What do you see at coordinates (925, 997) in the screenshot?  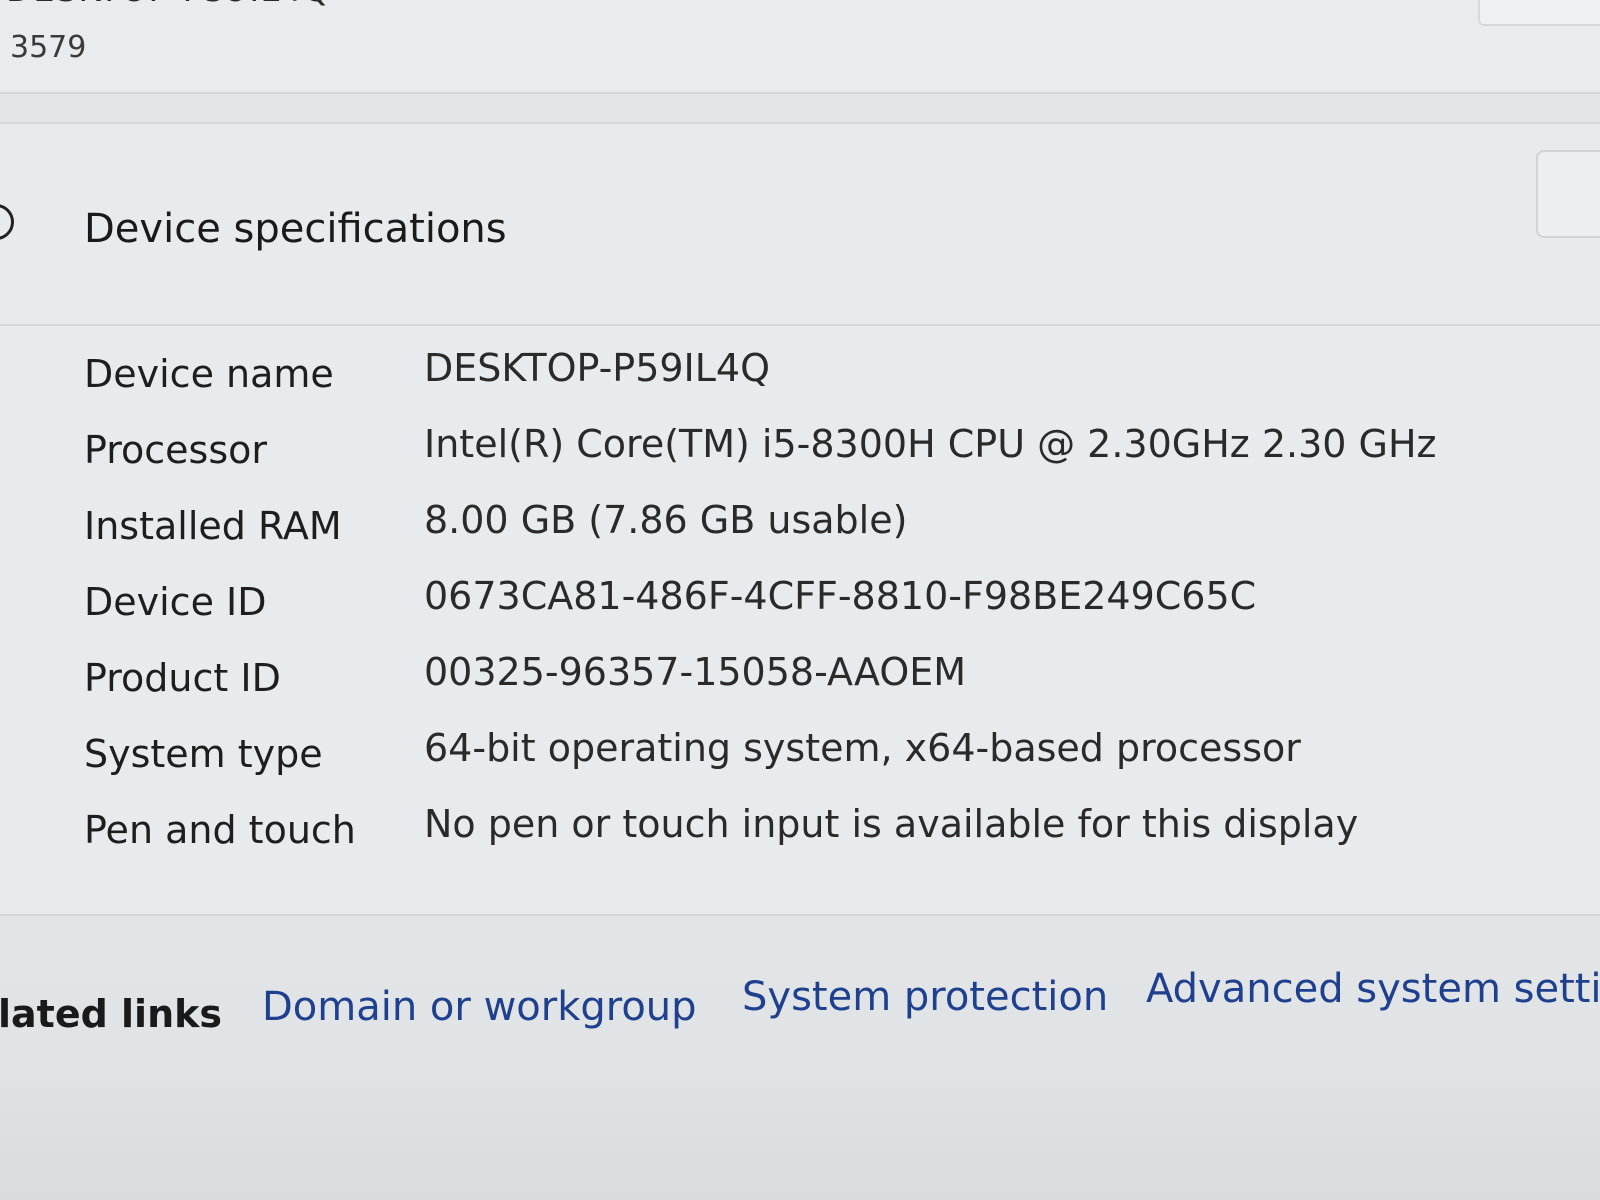 I see `system-protection-link: System protection` at bounding box center [925, 997].